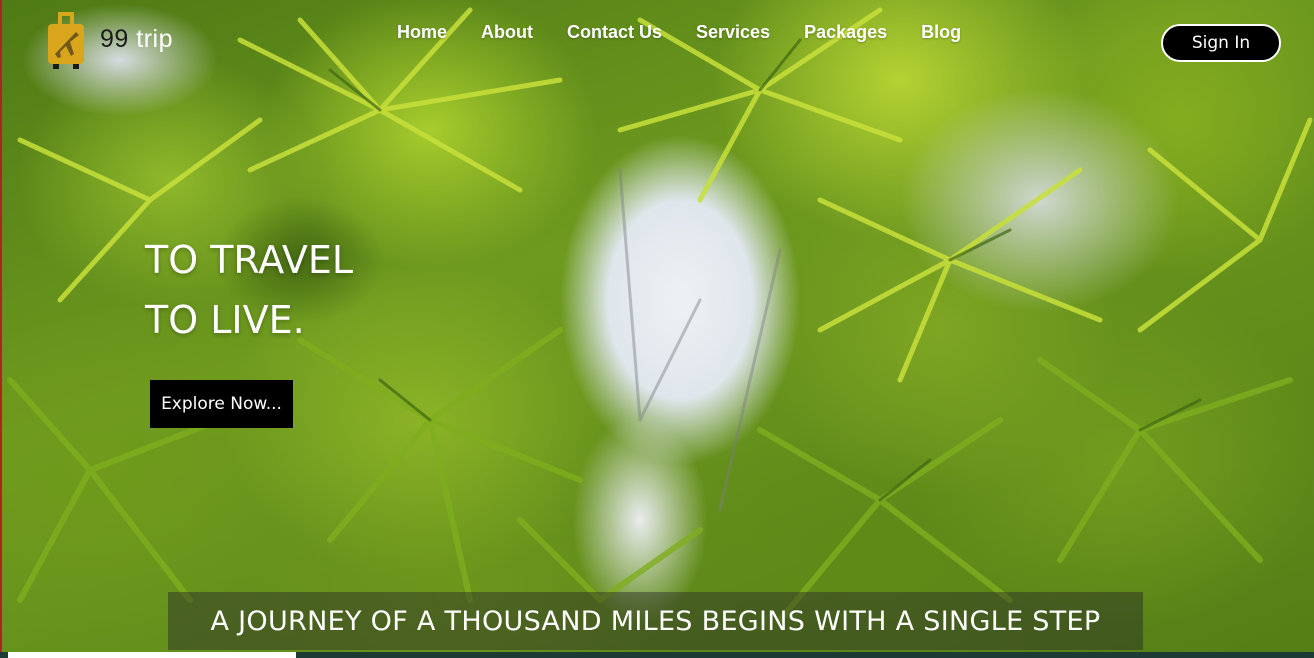  I want to click on bottom-section-edge, so click(657, 655).